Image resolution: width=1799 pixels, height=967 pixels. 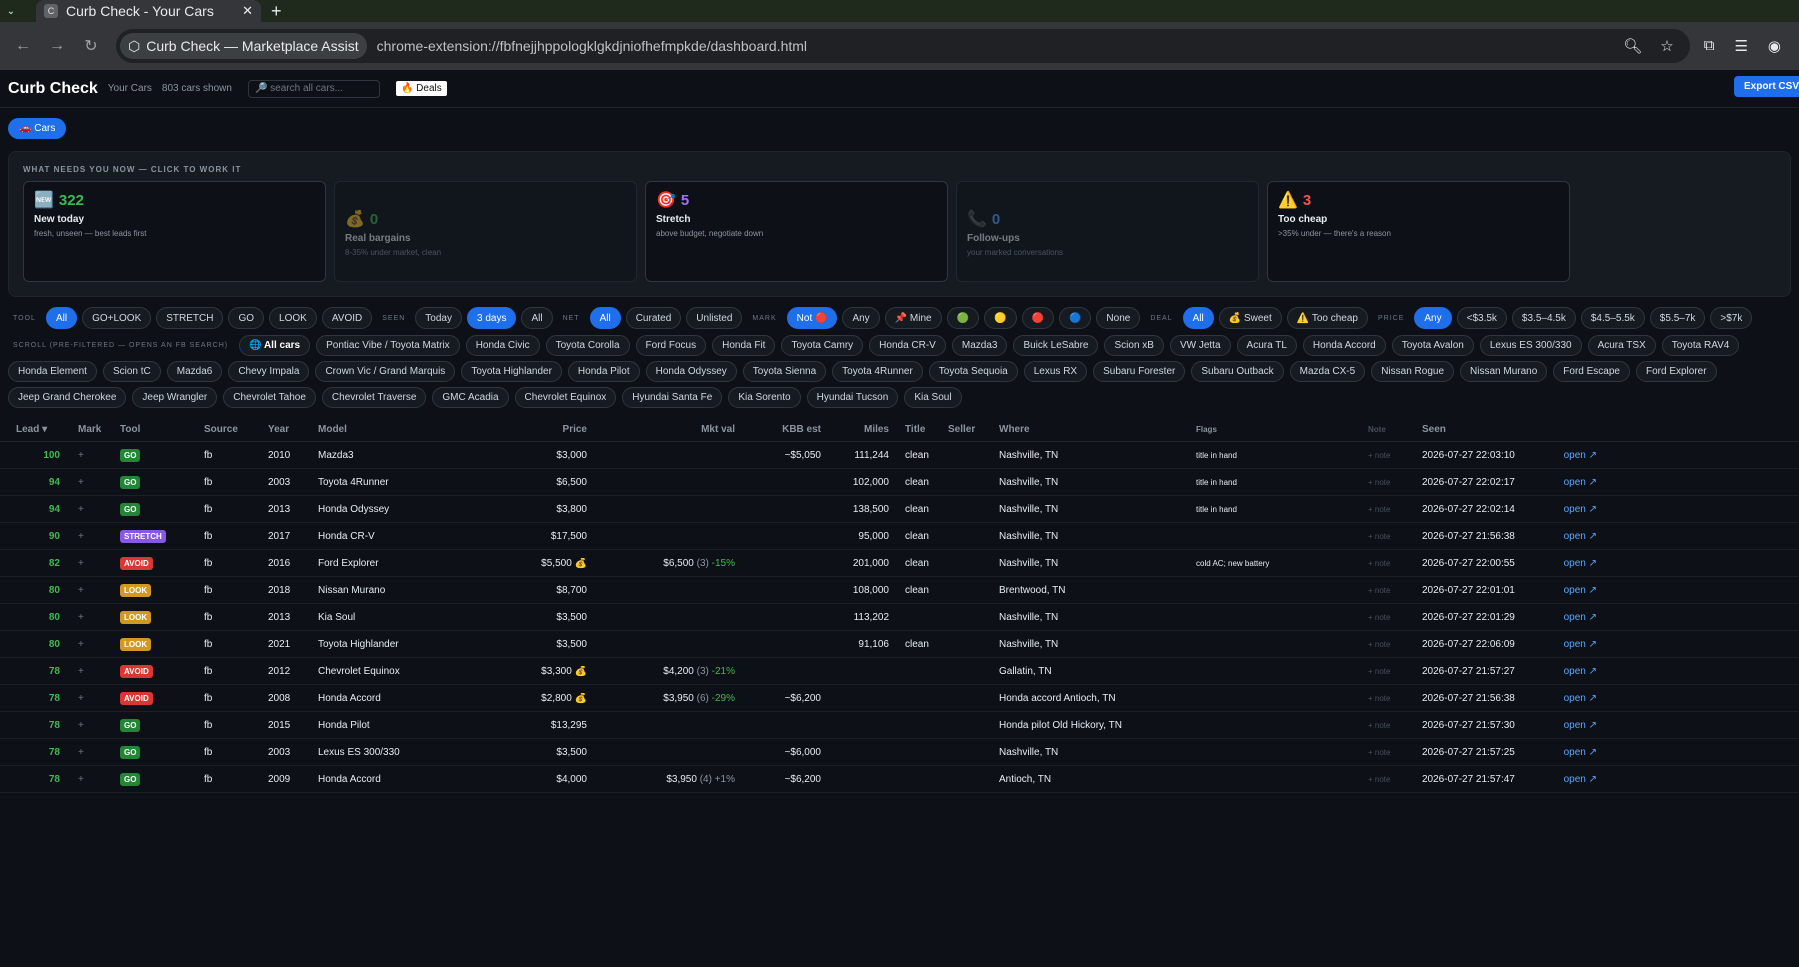 What do you see at coordinates (1097, 429) in the screenshot?
I see `column-header: Where` at bounding box center [1097, 429].